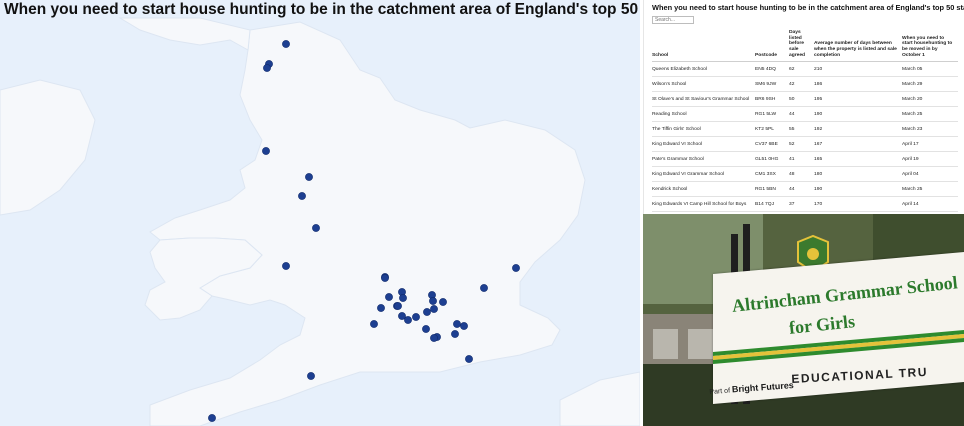  Describe the element at coordinates (772, 204) in the screenshot. I see `cell-postcode: B14 7QJ` at that location.